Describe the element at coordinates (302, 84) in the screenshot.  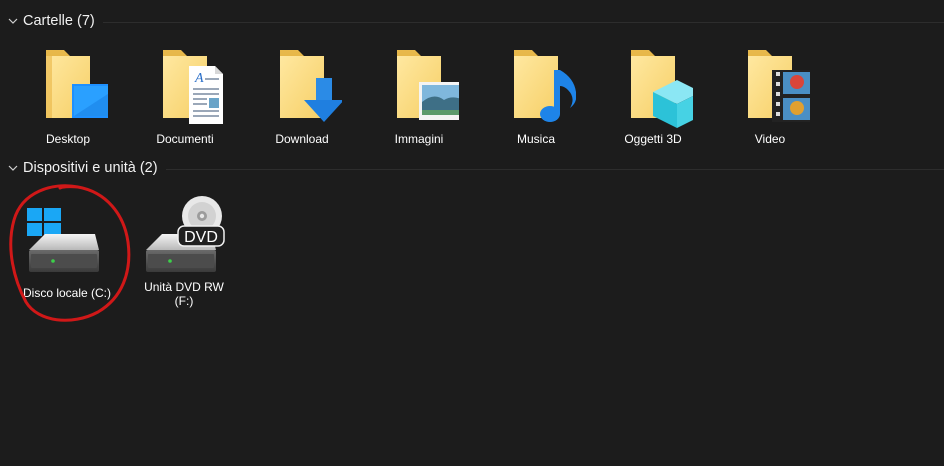
I see `folder-download-icon` at that location.